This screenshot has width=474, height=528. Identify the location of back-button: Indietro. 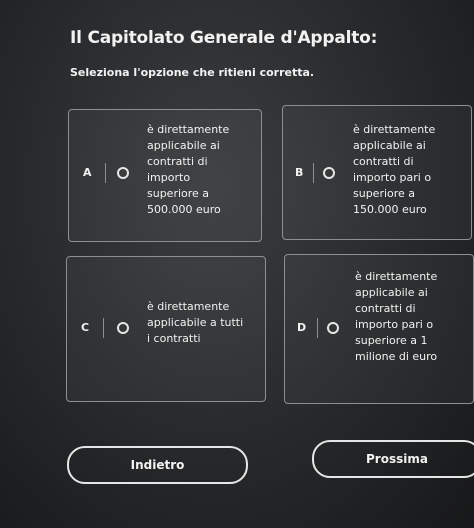
(157, 465).